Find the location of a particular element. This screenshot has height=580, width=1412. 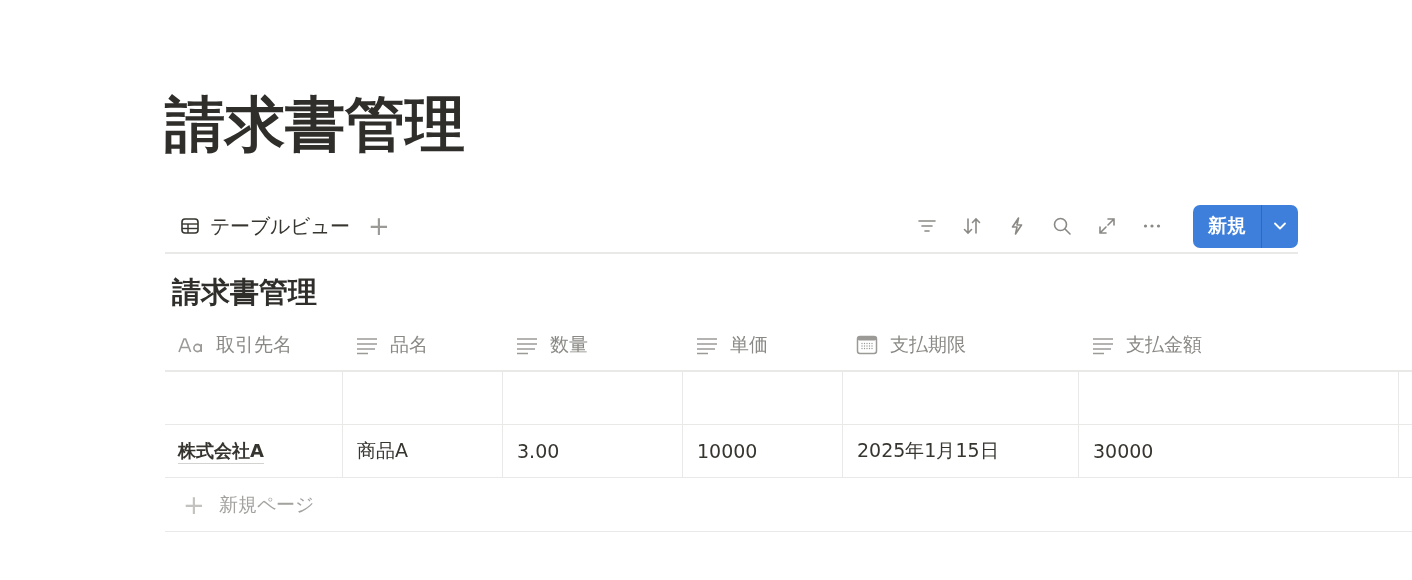

sort-icon is located at coordinates (972, 226).